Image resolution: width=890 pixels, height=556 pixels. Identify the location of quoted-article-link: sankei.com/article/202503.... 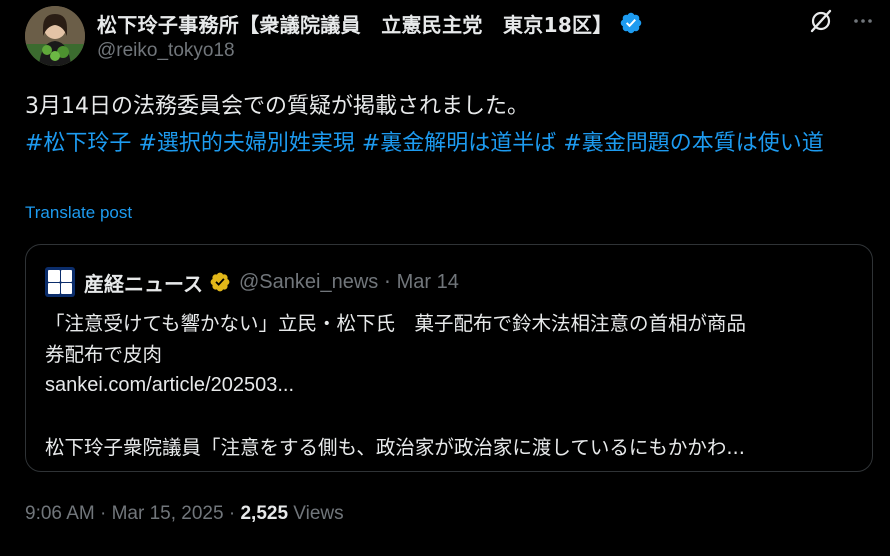
(452, 385).